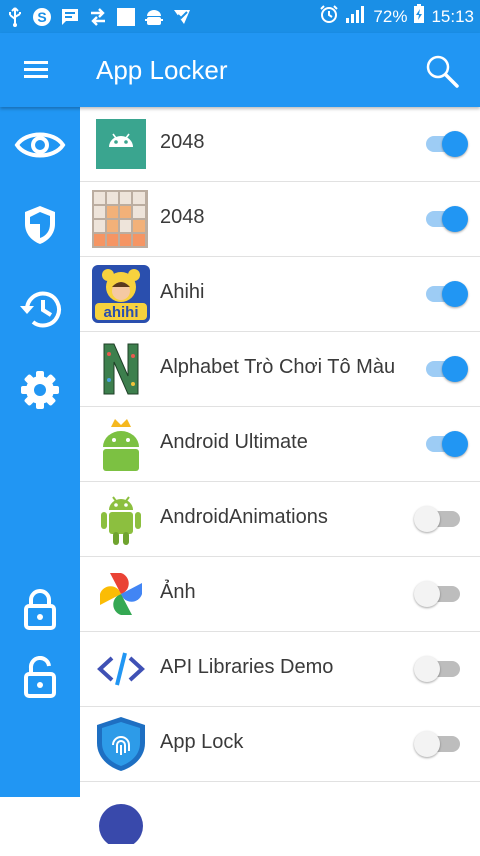 The width and height of the screenshot is (480, 856). Describe the element at coordinates (121, 294) in the screenshot. I see `ahihi-icon: ahihi` at that location.